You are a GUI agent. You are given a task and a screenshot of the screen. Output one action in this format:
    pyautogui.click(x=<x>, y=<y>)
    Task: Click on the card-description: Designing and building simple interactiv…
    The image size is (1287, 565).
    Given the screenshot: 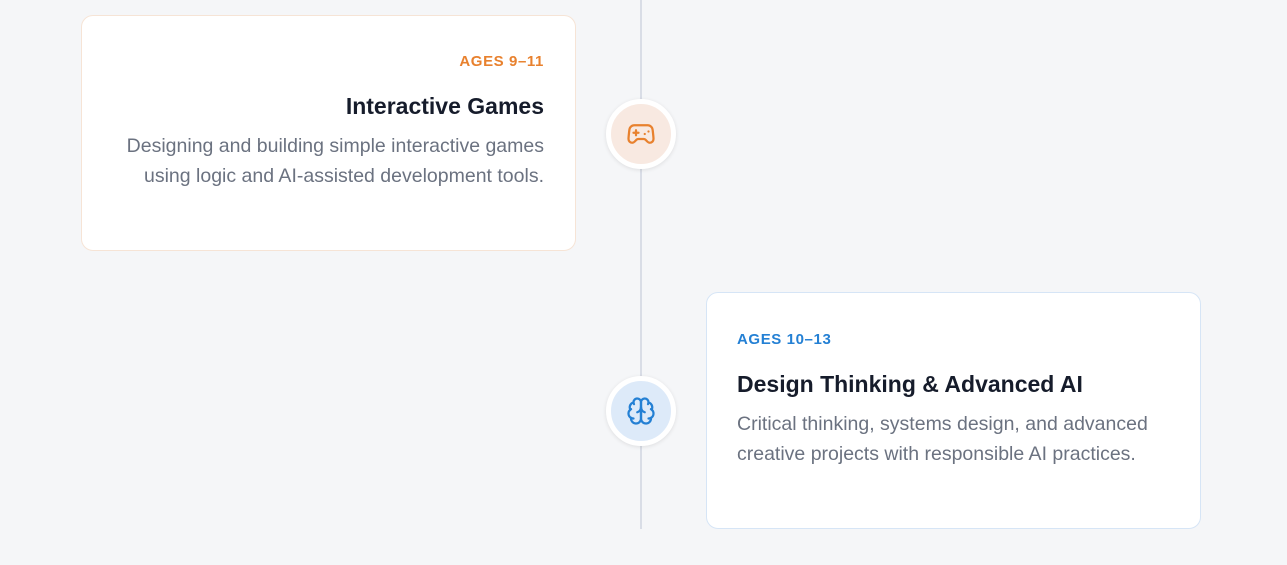 What is the action you would take?
    pyautogui.click(x=335, y=161)
    